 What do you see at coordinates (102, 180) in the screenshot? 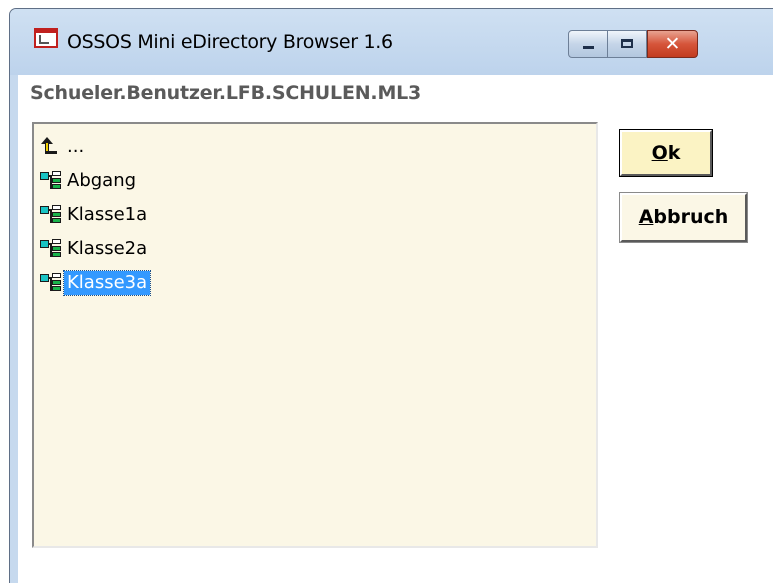
I see `tree-item-label: Abgang` at bounding box center [102, 180].